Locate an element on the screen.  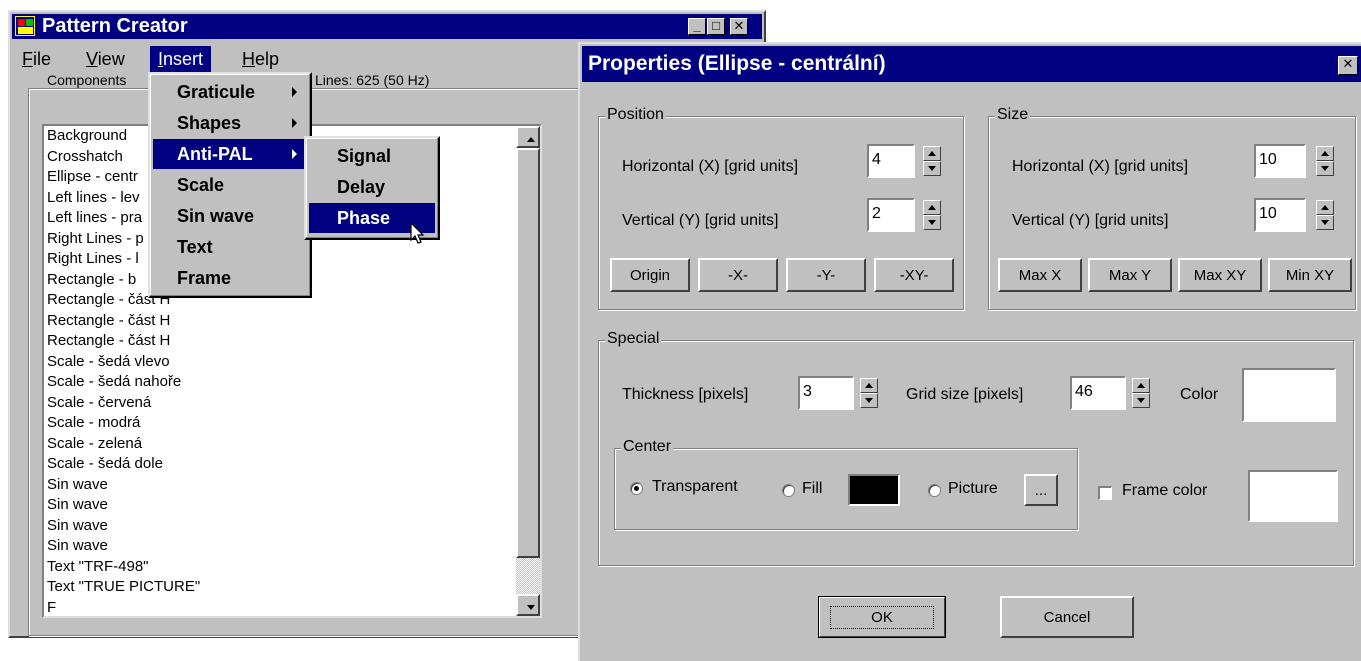
maximize-button: □ is located at coordinates (716, 26).